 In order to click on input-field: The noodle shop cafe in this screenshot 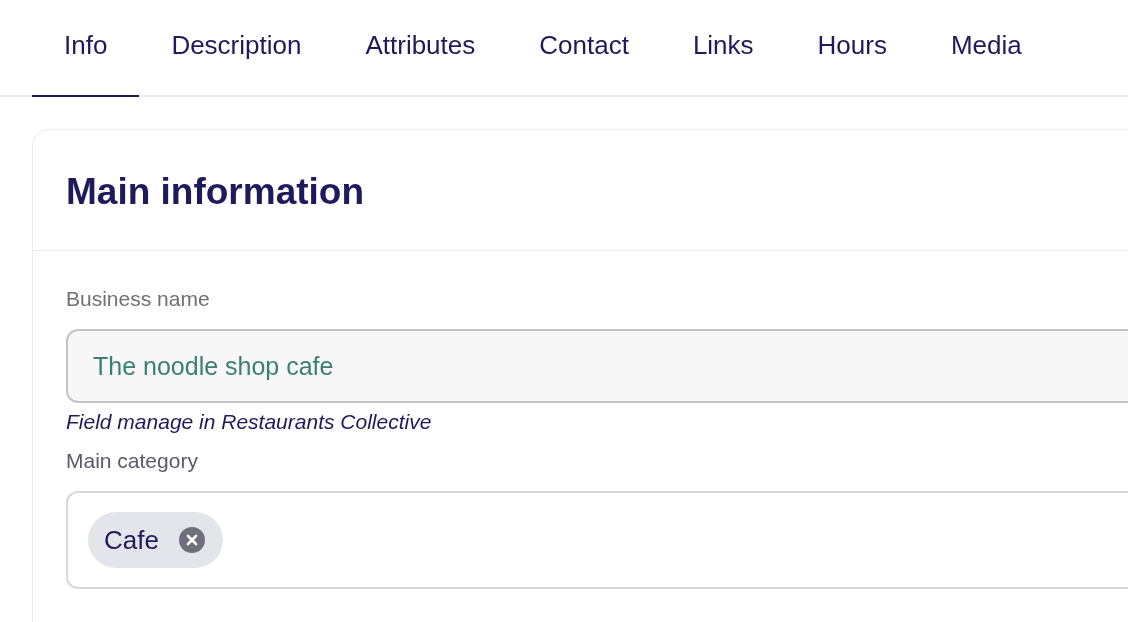, I will do `click(597, 366)`.